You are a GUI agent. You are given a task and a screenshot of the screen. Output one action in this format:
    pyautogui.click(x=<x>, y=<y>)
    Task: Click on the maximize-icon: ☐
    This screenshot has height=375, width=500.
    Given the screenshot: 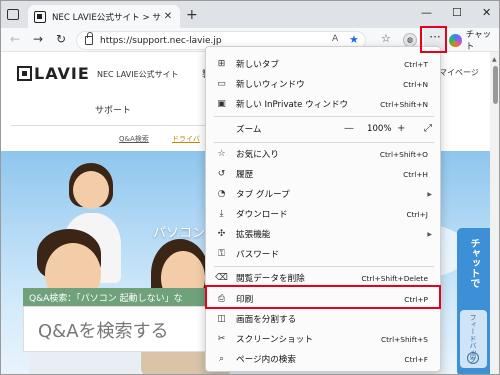 What is the action you would take?
    pyautogui.click(x=457, y=12)
    